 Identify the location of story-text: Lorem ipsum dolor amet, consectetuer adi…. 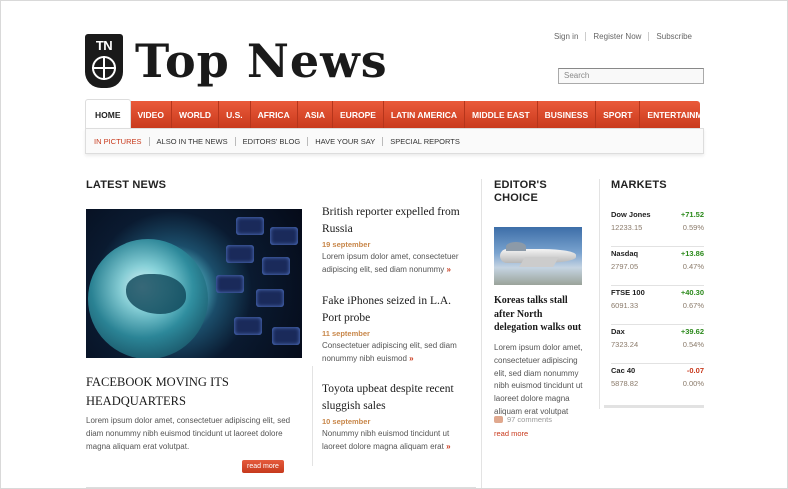
(397, 263).